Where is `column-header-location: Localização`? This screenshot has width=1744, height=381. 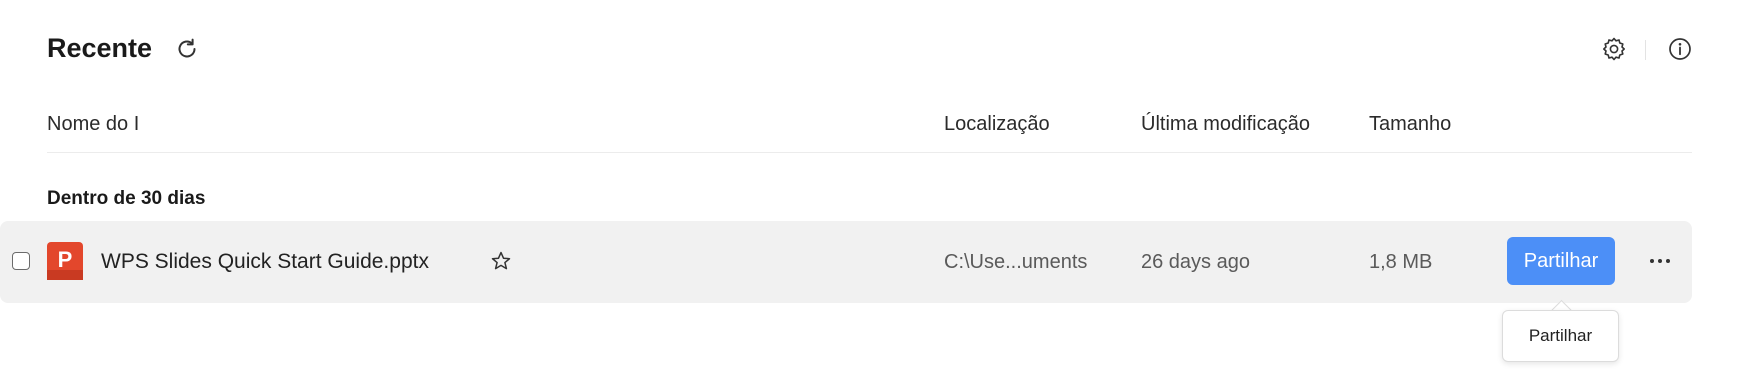
column-header-location: Localização is located at coordinates (997, 124).